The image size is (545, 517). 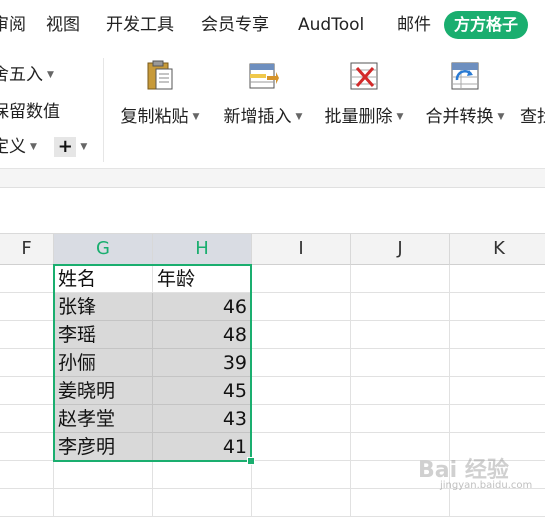 I want to click on delete-x-icon, so click(x=364, y=76).